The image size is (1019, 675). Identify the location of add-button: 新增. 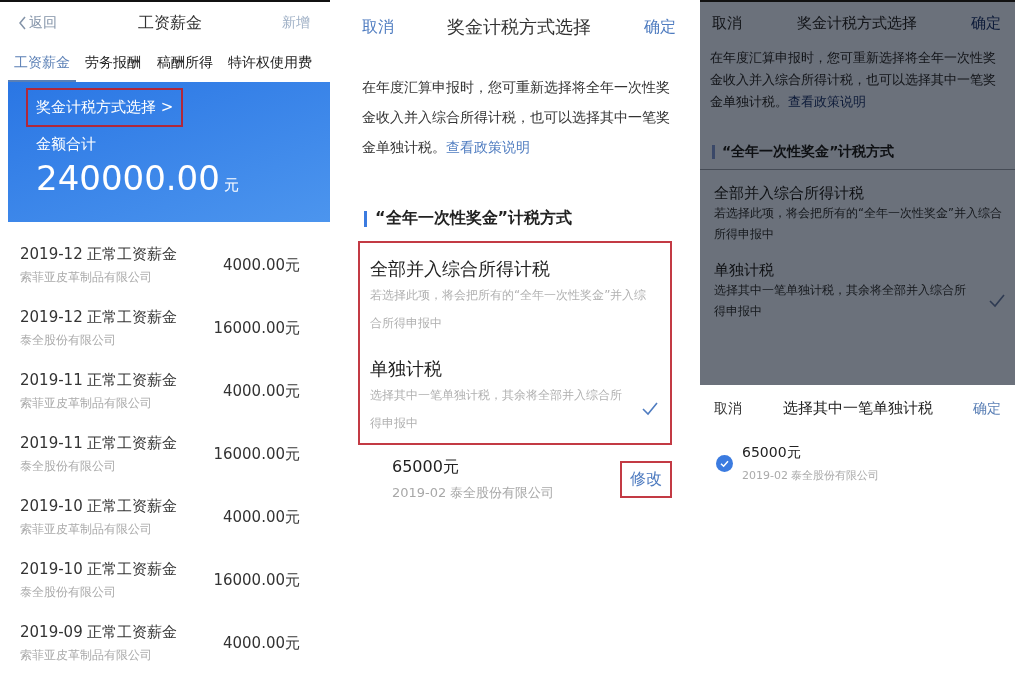
(296, 23).